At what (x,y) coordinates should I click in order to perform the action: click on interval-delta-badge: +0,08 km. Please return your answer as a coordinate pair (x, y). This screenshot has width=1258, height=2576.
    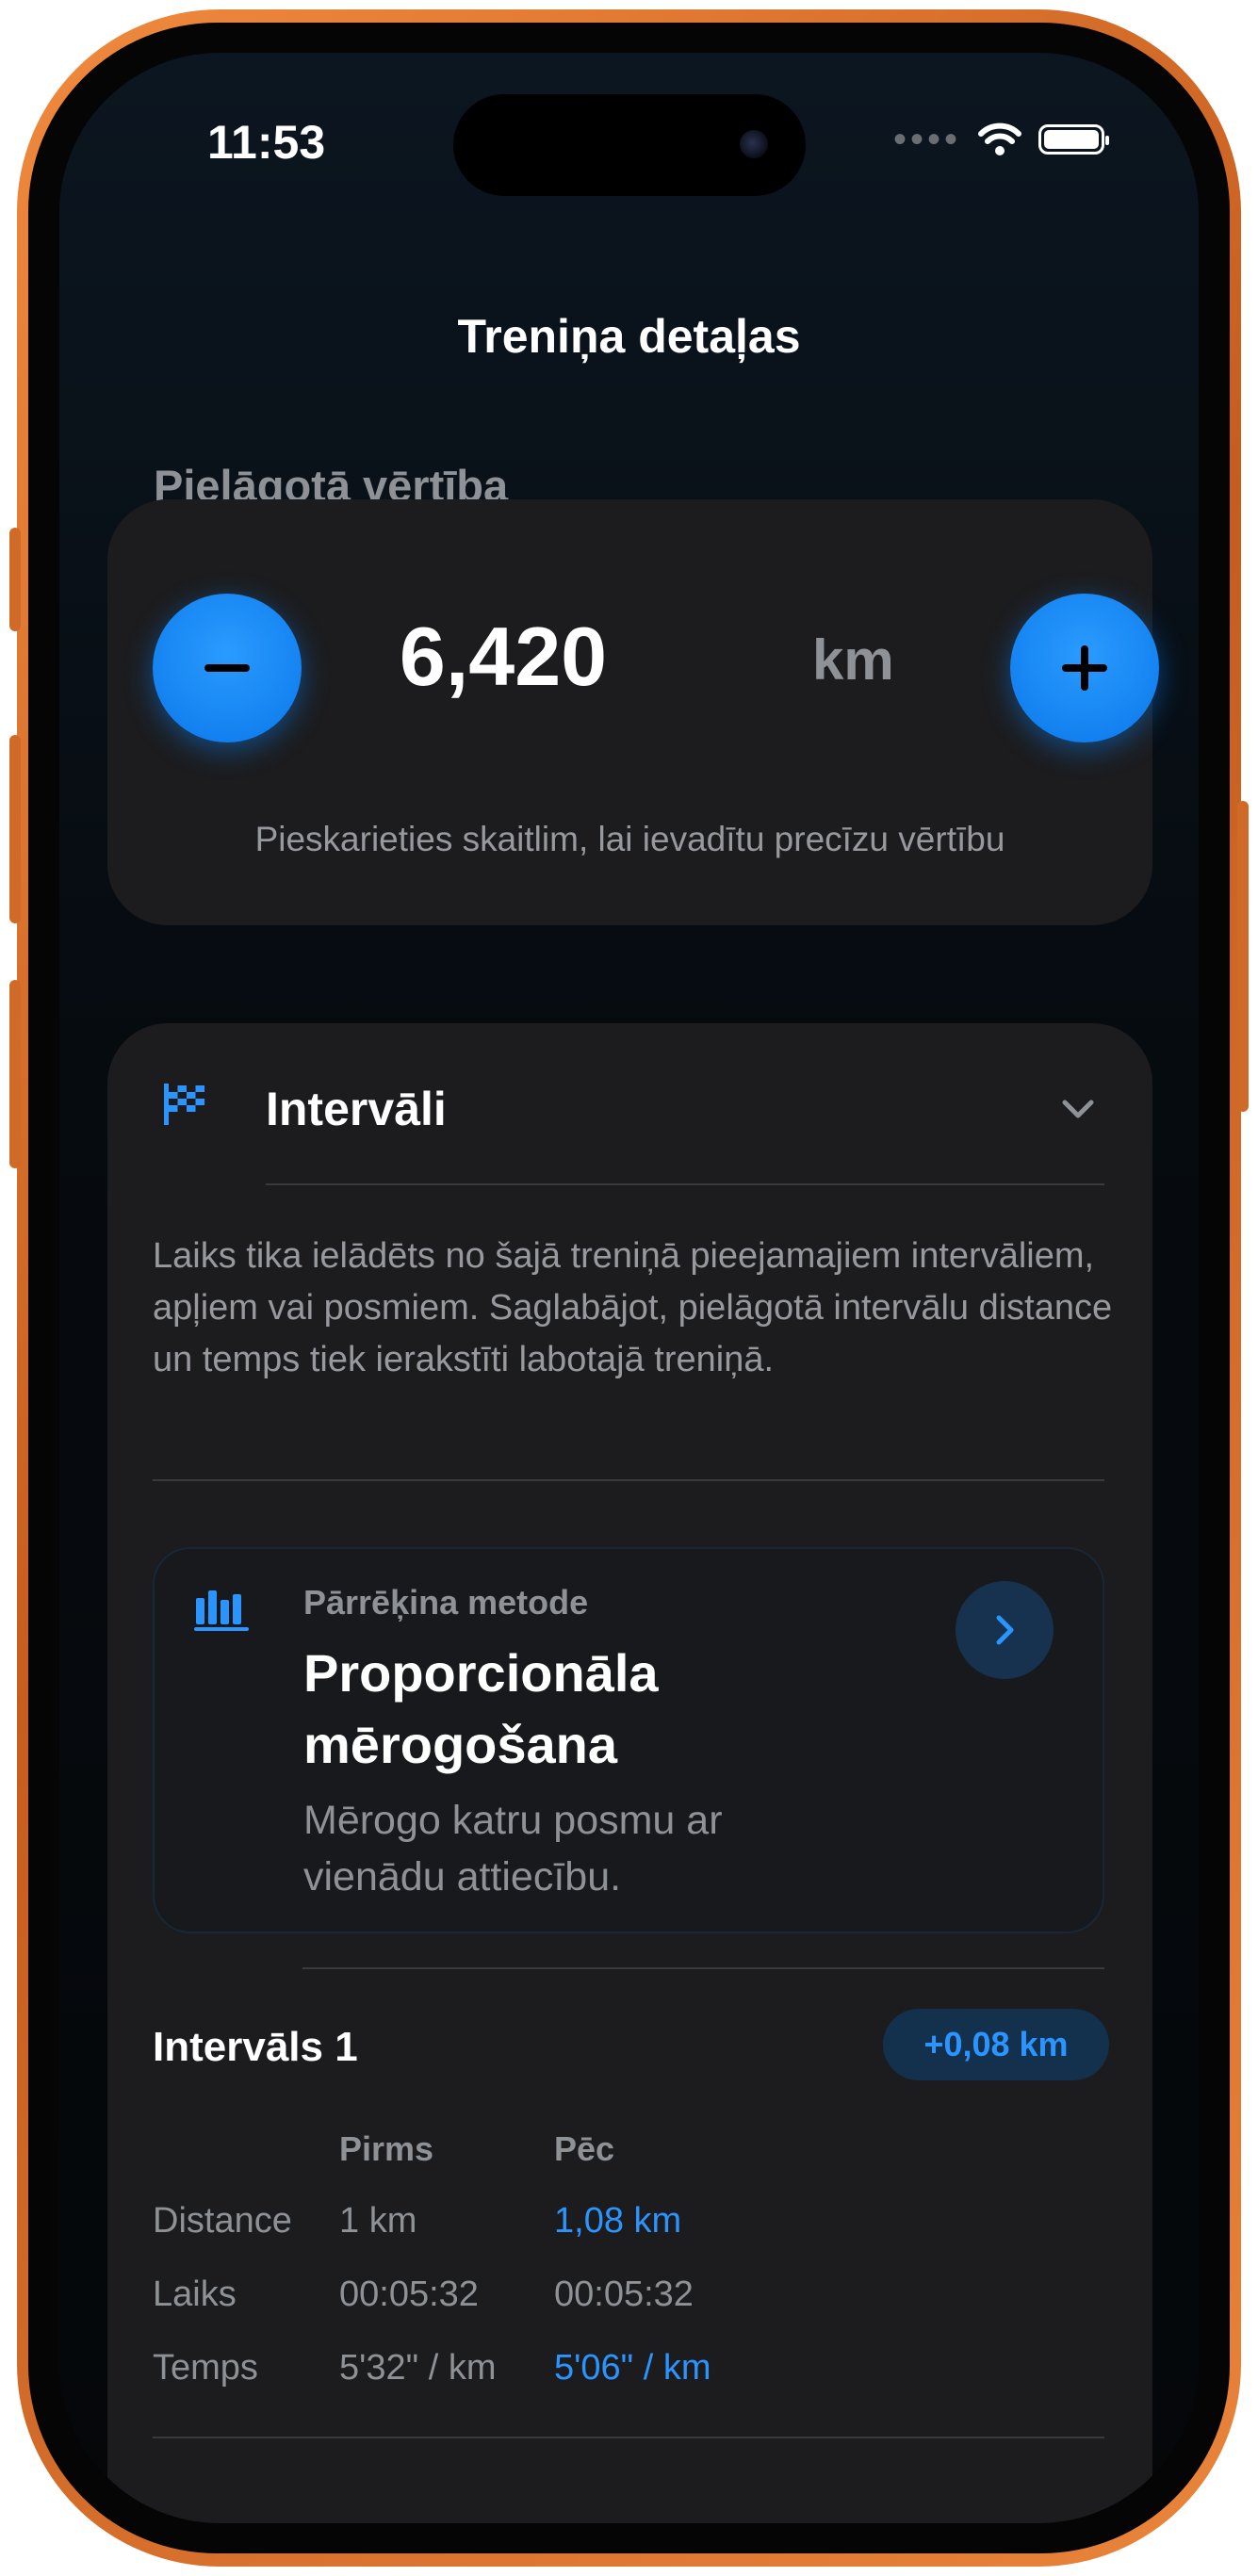
    Looking at the image, I should click on (996, 2044).